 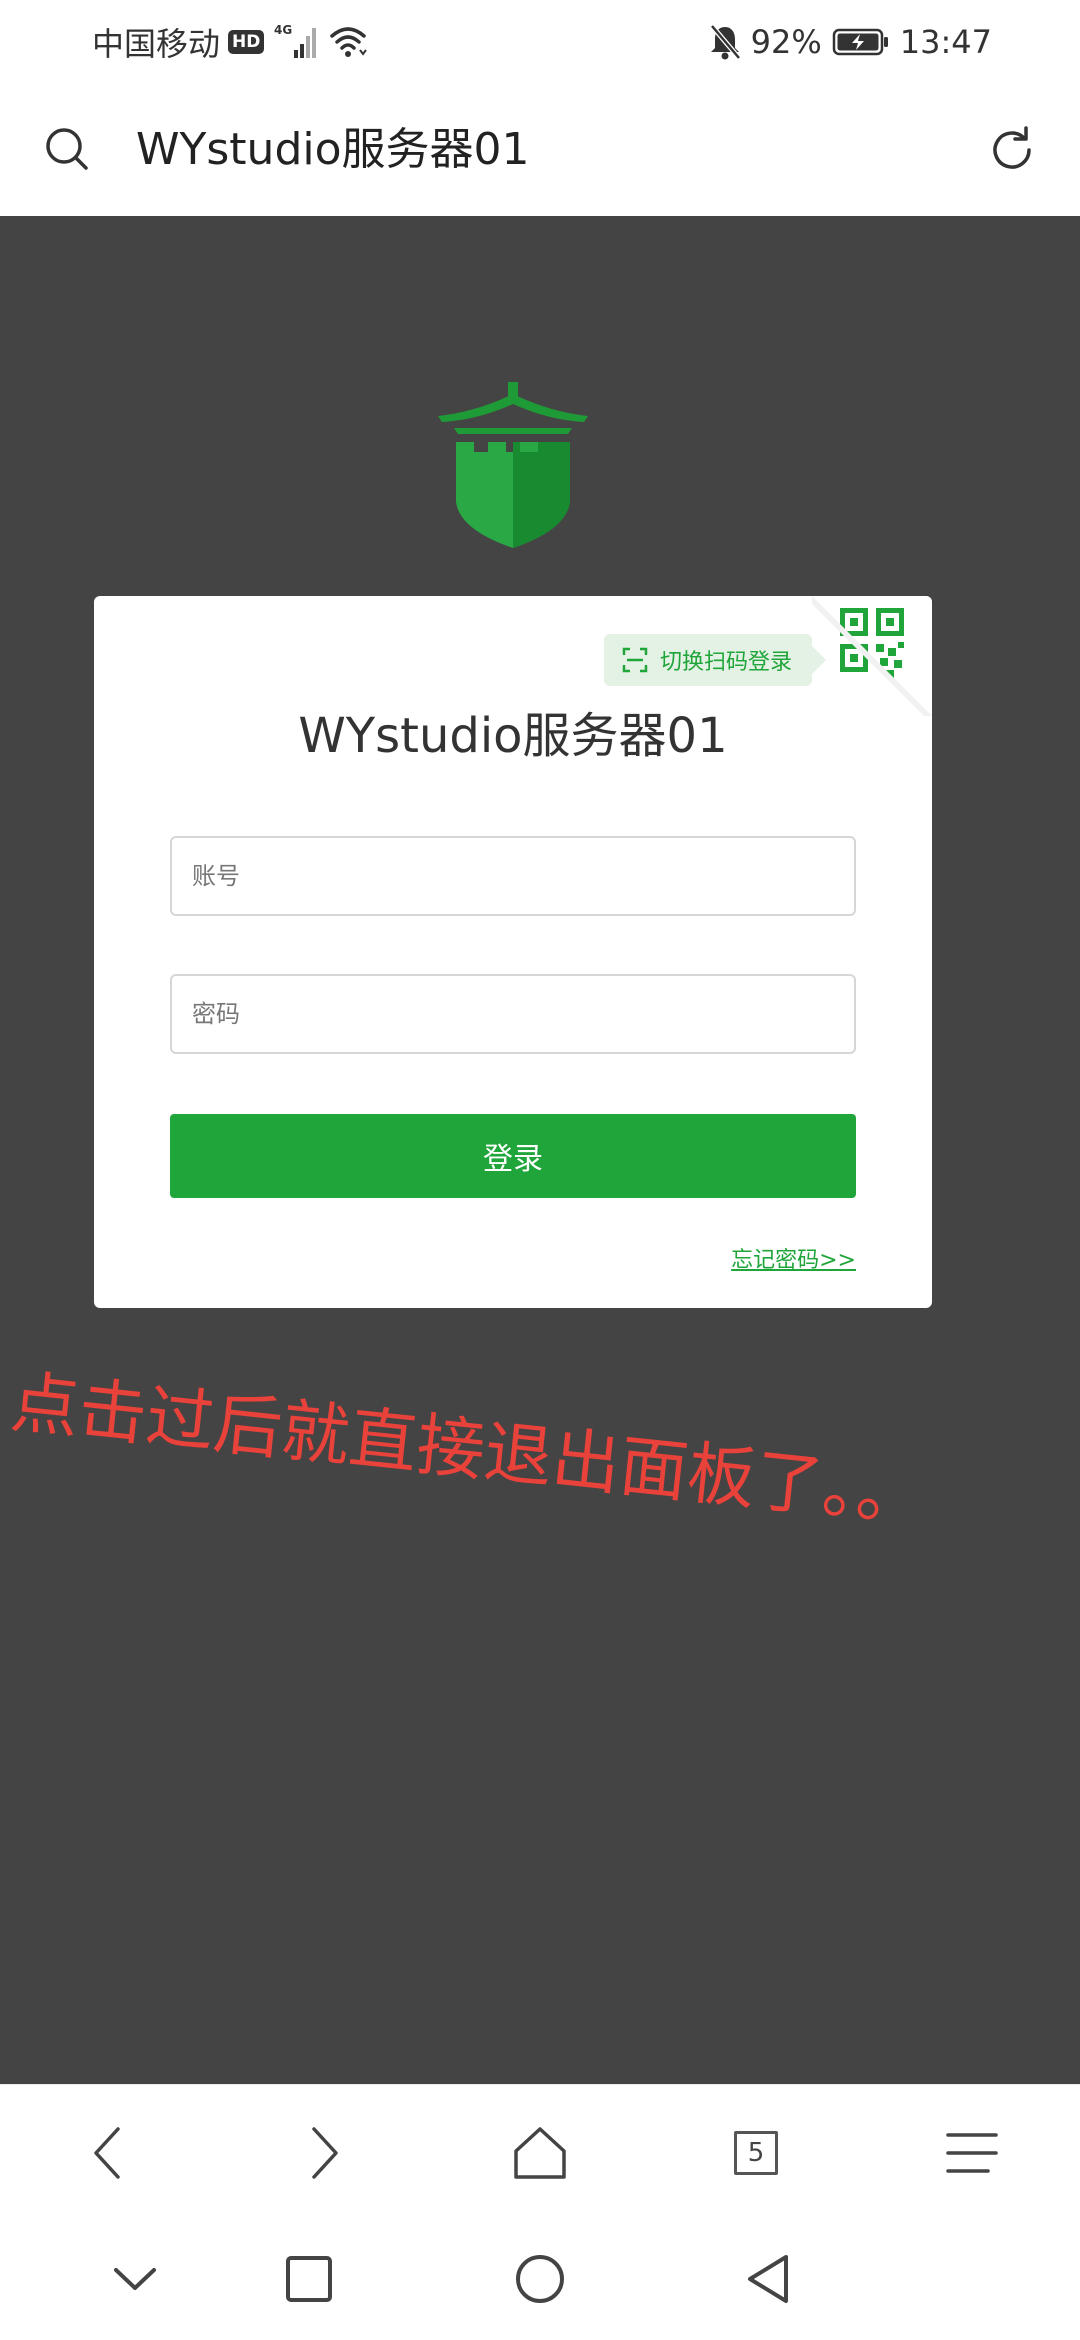 I want to click on login-button: 登录, so click(x=513, y=1156).